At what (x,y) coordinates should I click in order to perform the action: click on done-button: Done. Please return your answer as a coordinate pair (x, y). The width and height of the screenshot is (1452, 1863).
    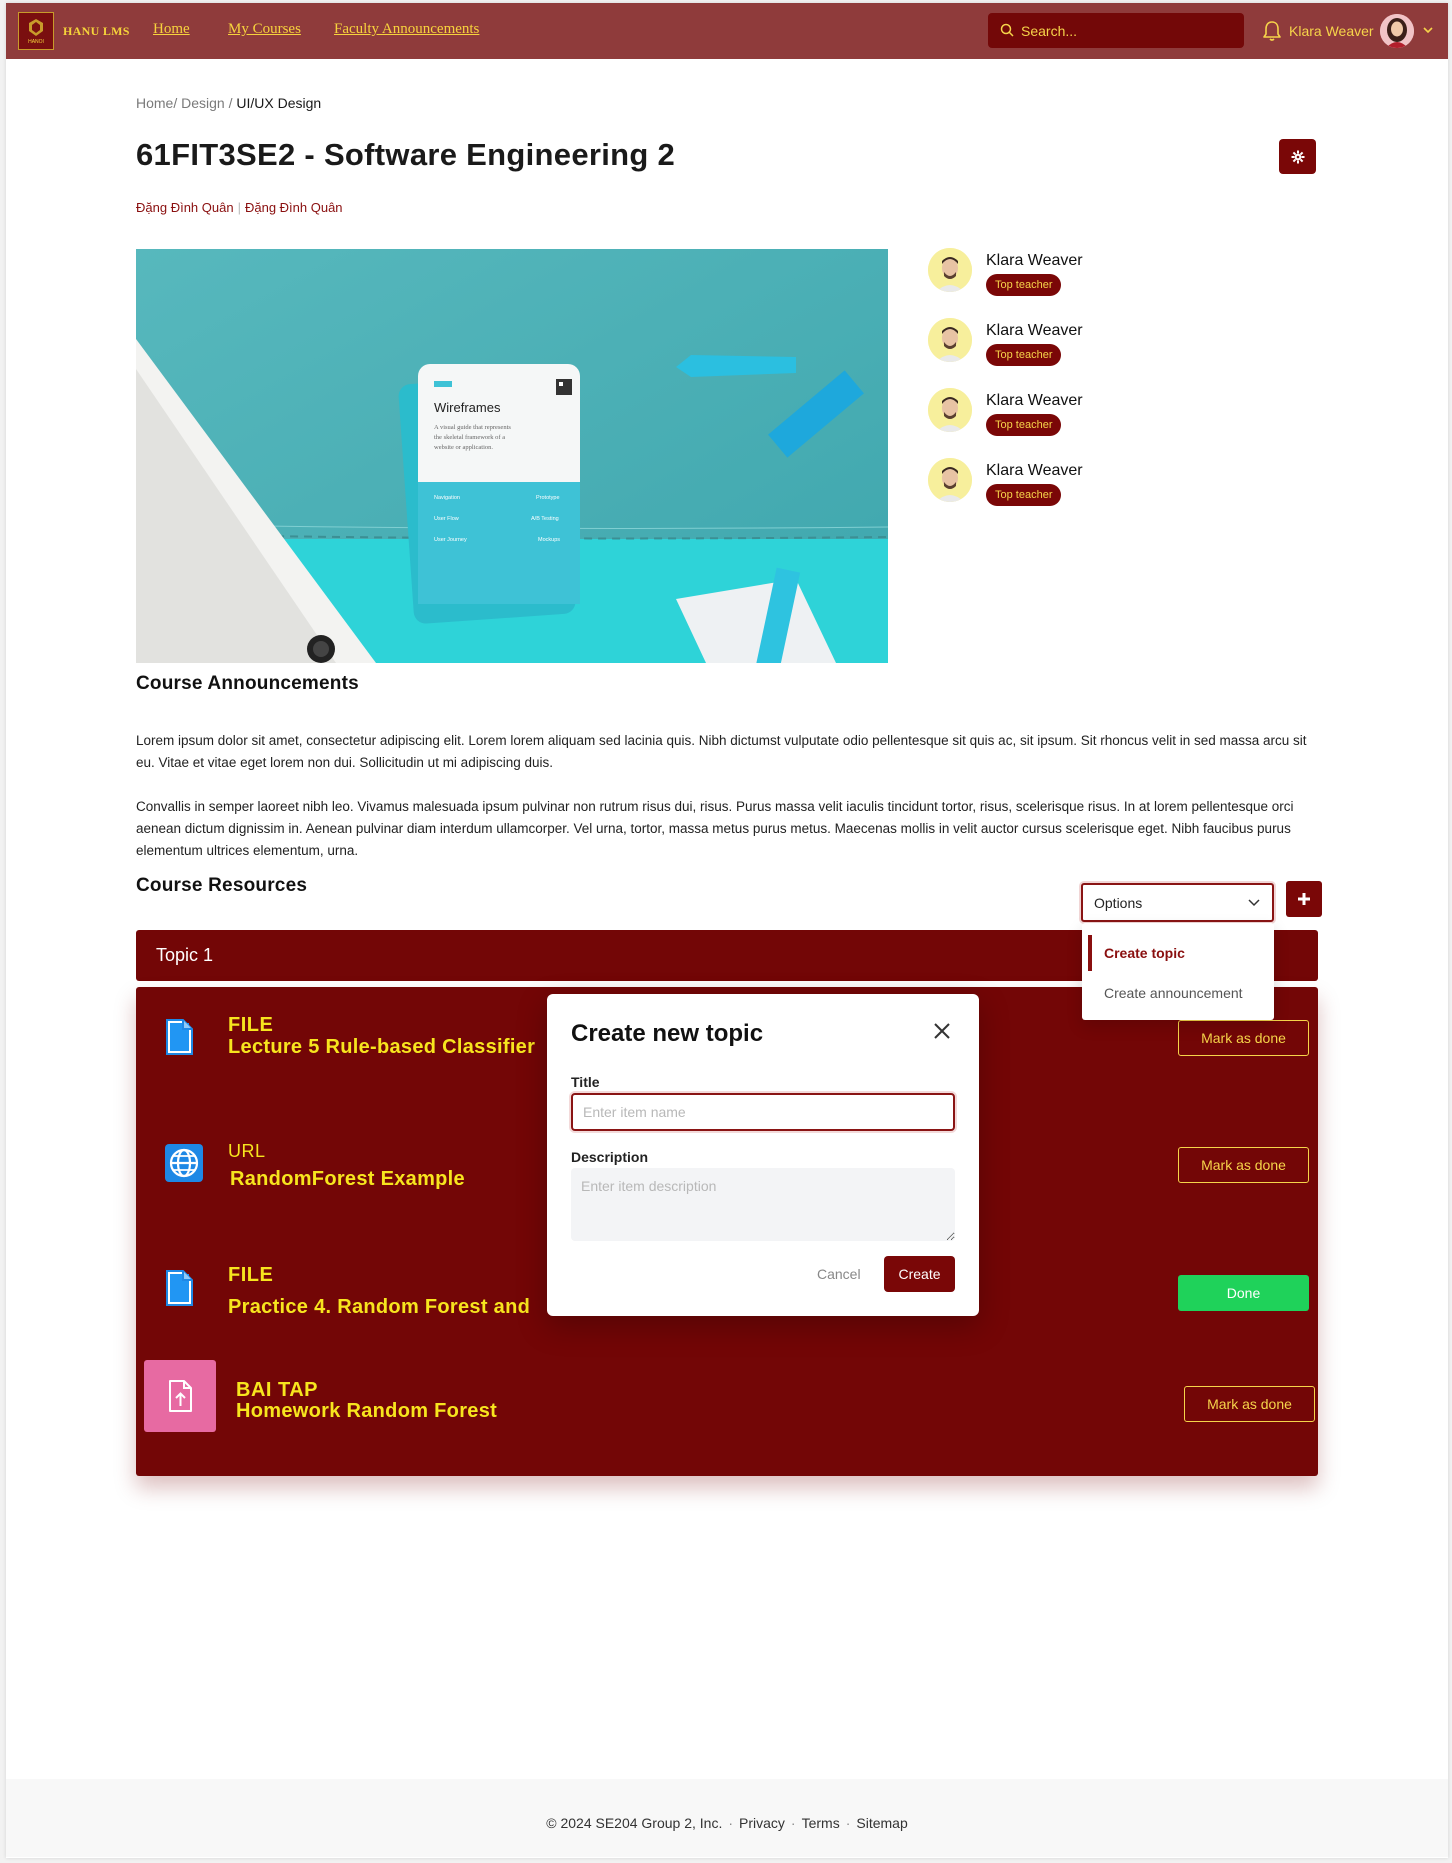
    Looking at the image, I should click on (1243, 1293).